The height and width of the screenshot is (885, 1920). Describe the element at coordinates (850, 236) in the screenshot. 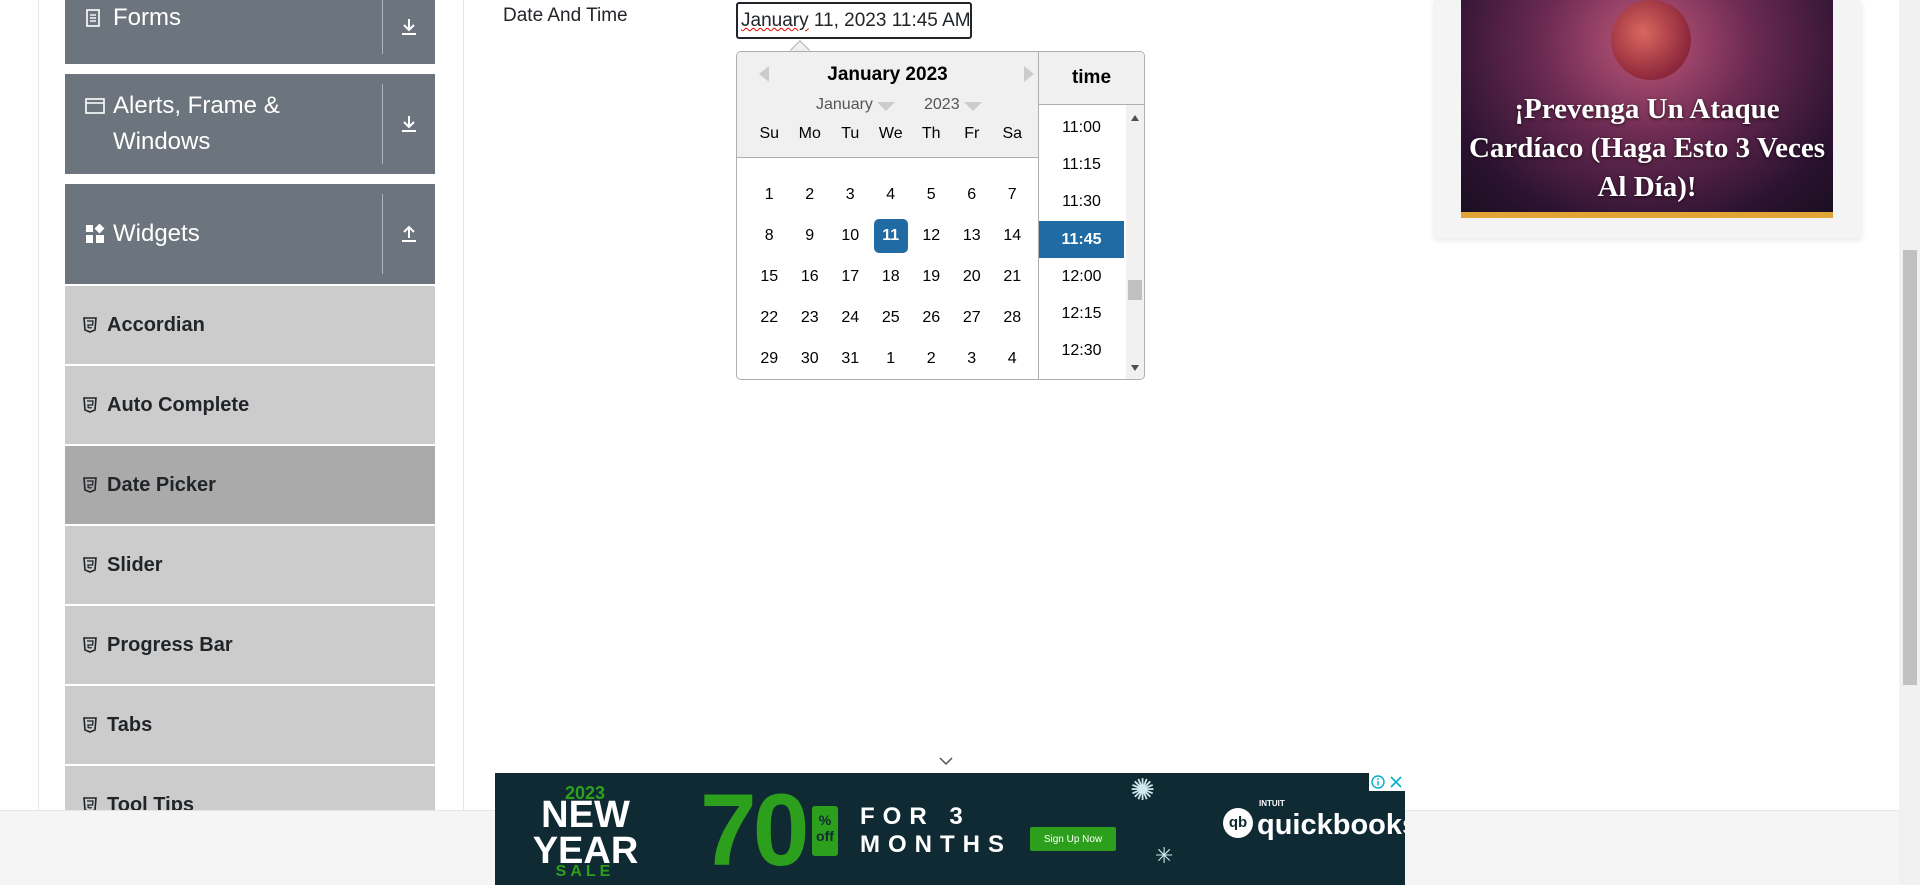

I see `day-cell: 10` at that location.